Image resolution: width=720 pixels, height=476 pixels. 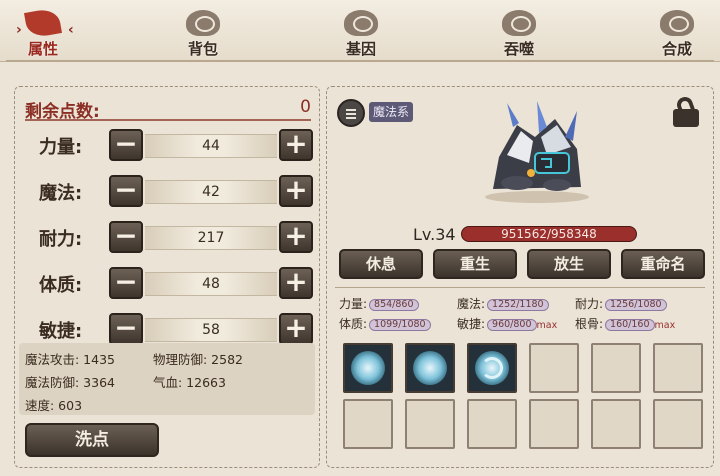 I want to click on tab-attribute: 属性, so click(x=43, y=32).